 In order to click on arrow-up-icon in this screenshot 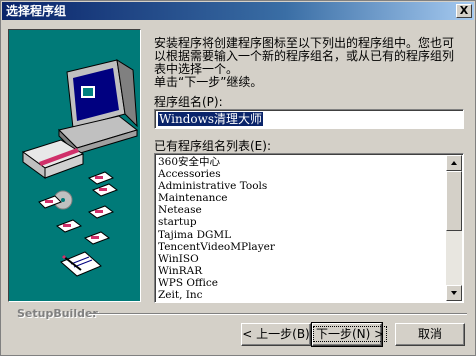, I will do `click(454, 163)`.